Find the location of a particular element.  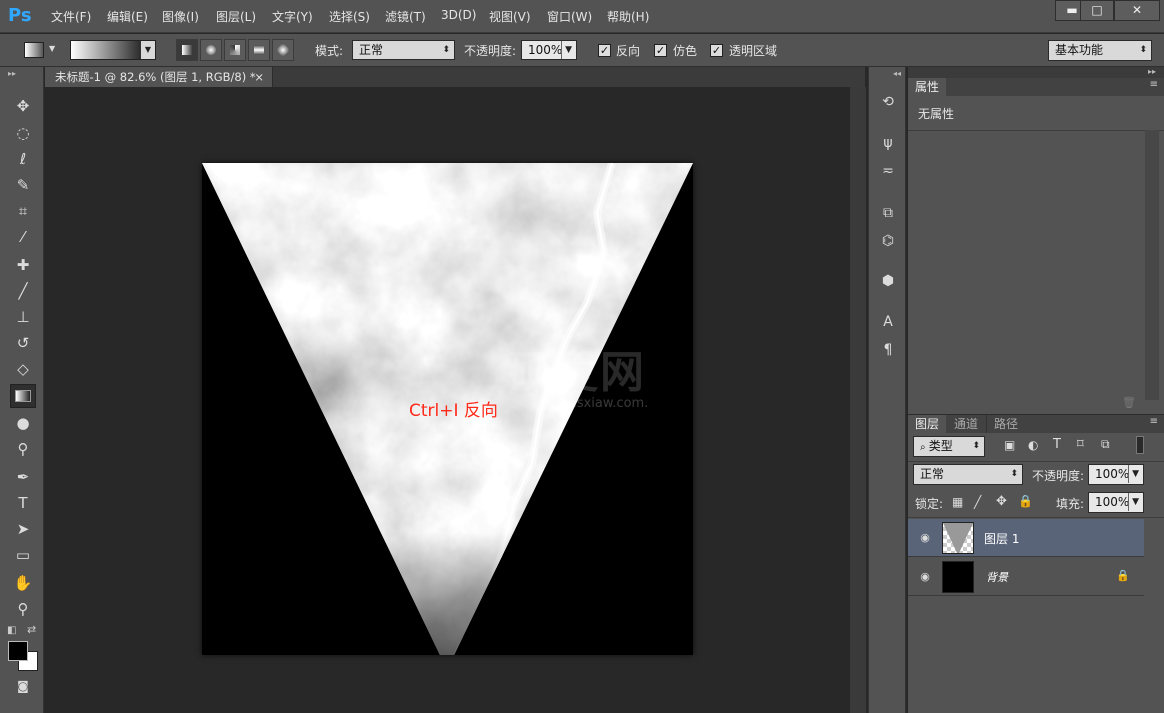

clone-source-icon: ⧉ is located at coordinates (888, 213).